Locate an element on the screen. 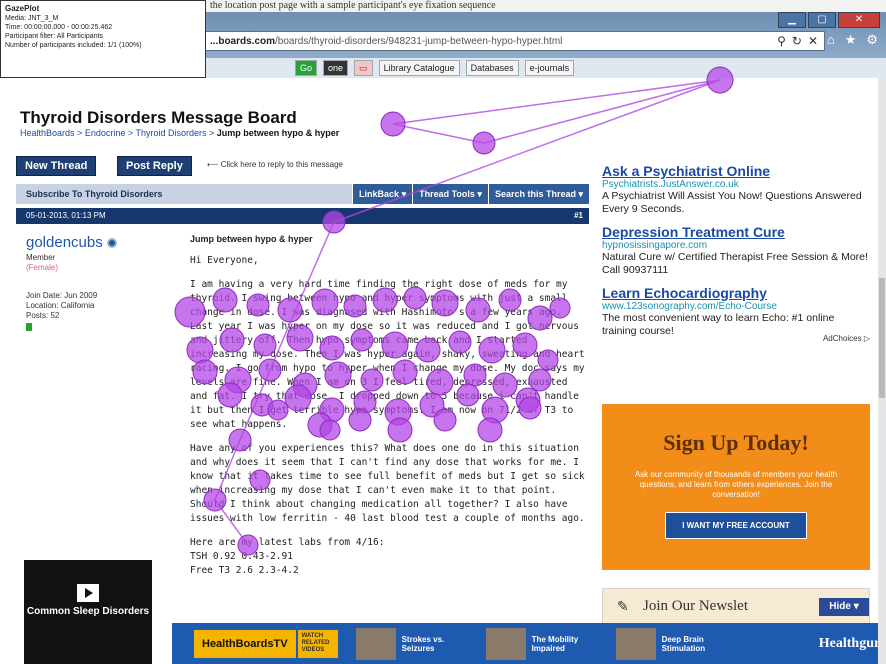 The height and width of the screenshot is (664, 886). ad-title: Learn Echocardiography is located at coordinates (736, 293).